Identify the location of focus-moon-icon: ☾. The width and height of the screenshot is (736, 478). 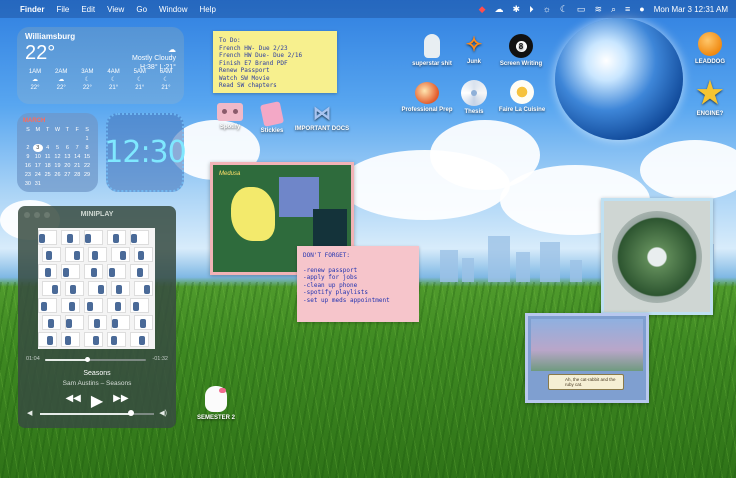
(564, 9).